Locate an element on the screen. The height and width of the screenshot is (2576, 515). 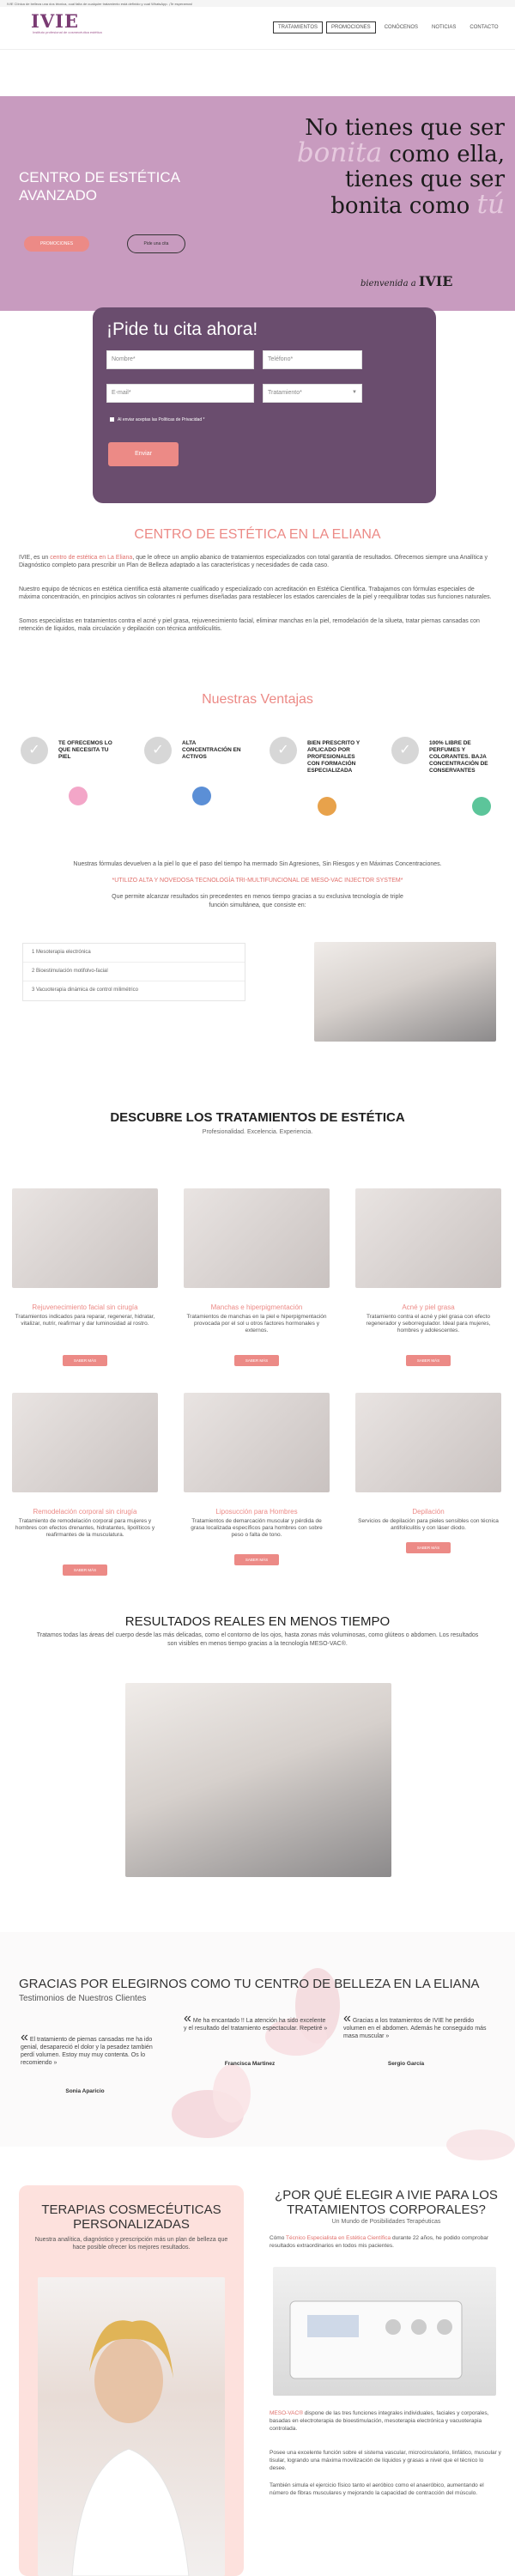
testimonial-author: Sonia Aparicio is located at coordinates (85, 2091).